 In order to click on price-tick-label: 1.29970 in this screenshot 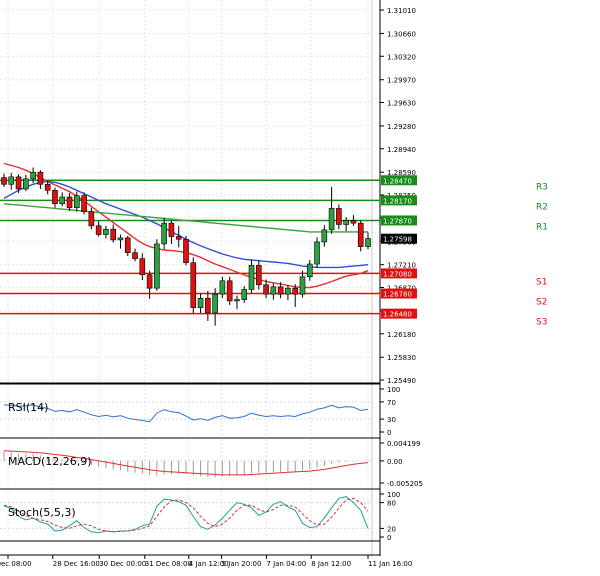, I will do `click(401, 81)`.